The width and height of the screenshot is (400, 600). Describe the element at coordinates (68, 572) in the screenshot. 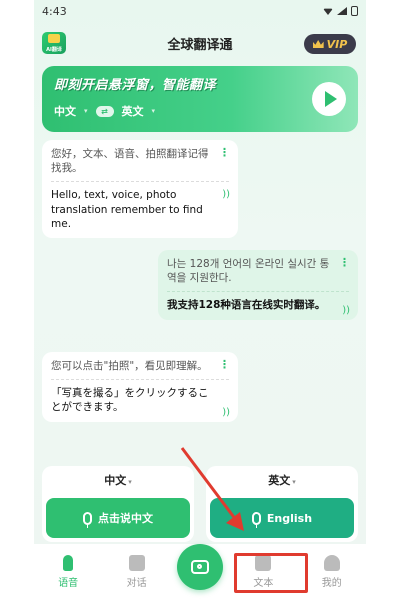

I see `nav-item-voice: 语音` at that location.